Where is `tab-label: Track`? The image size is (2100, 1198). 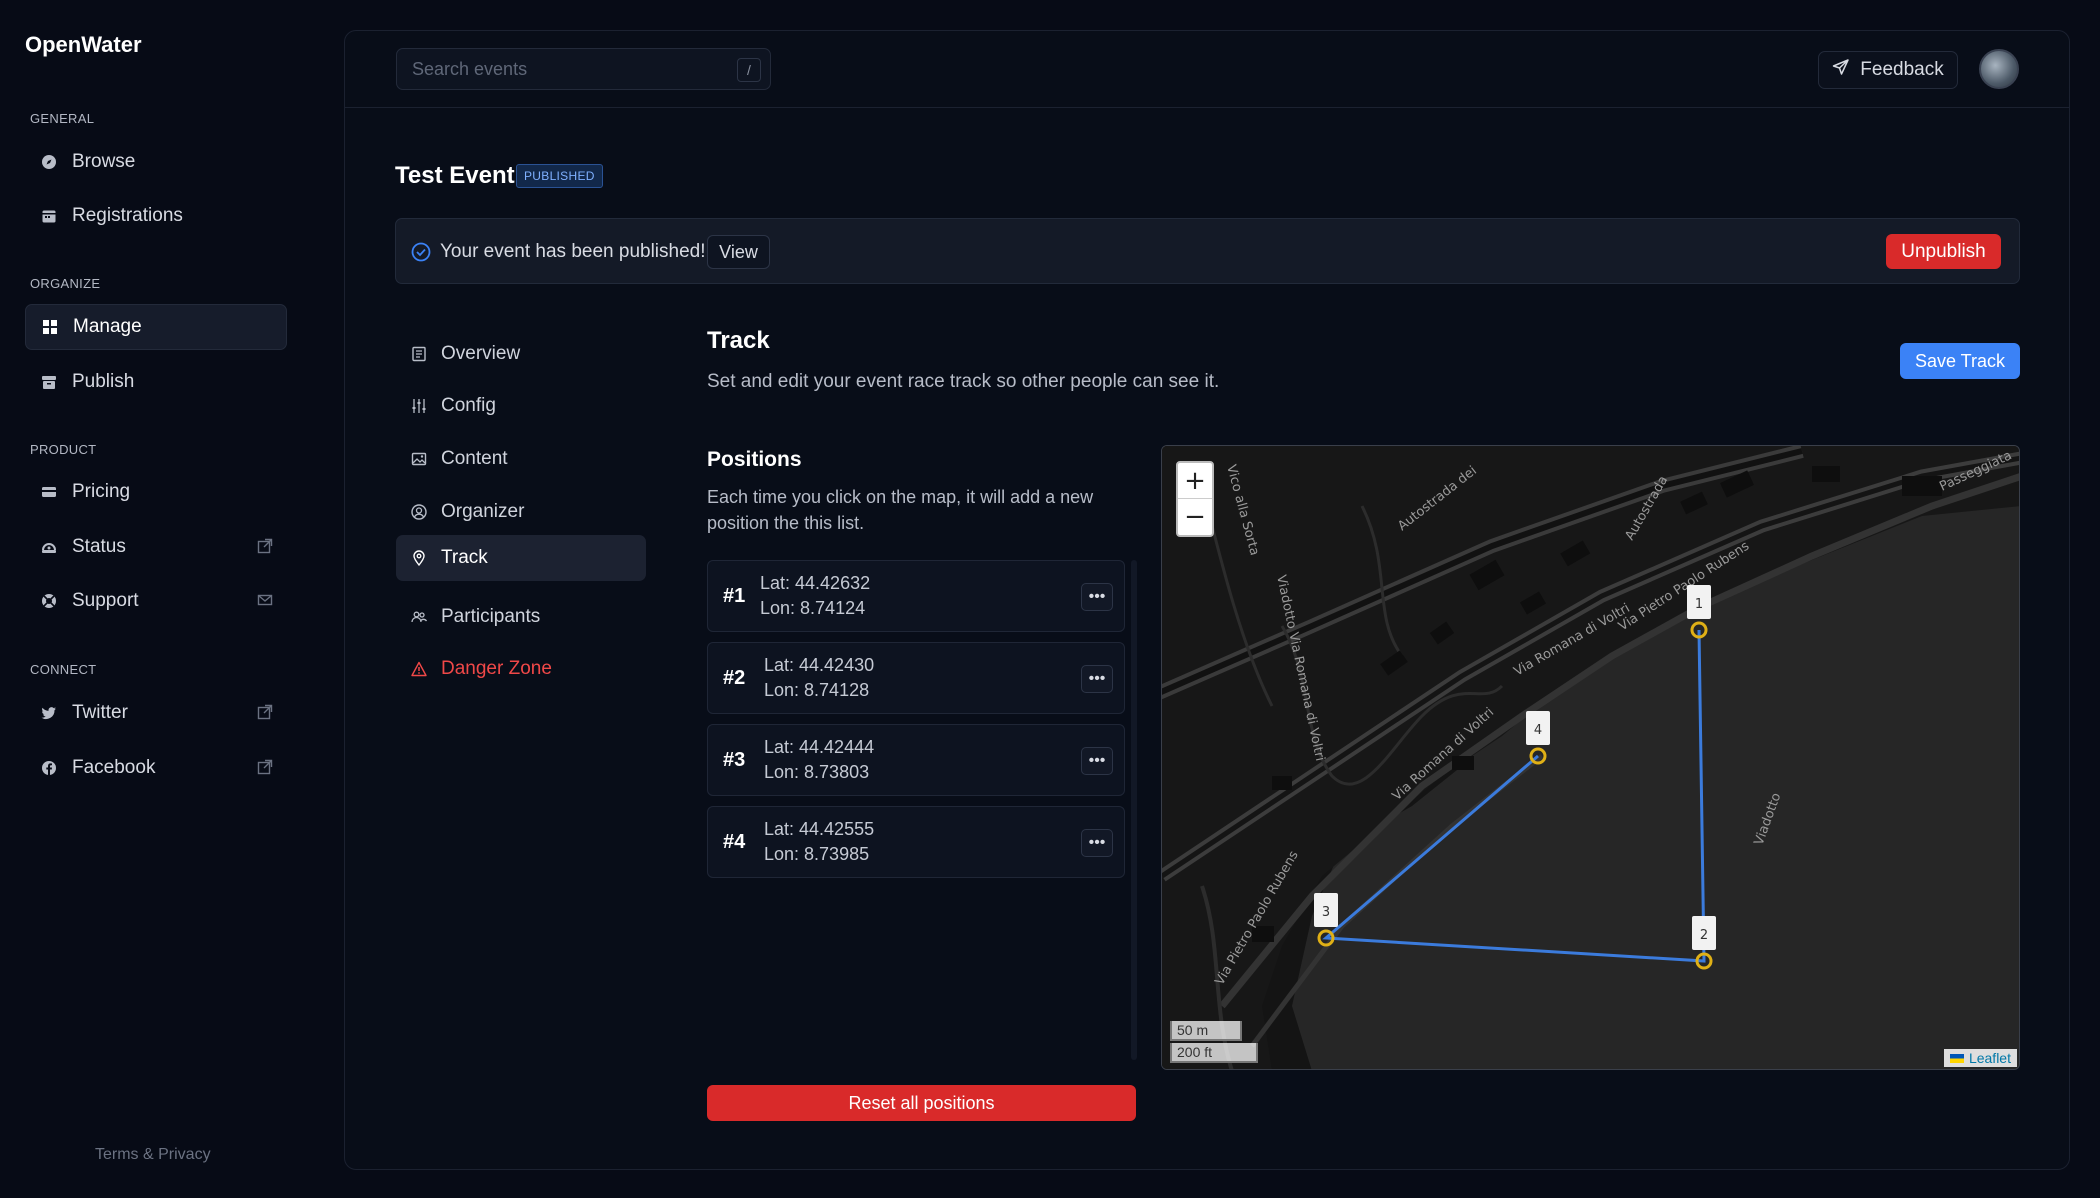 tab-label: Track is located at coordinates (464, 557).